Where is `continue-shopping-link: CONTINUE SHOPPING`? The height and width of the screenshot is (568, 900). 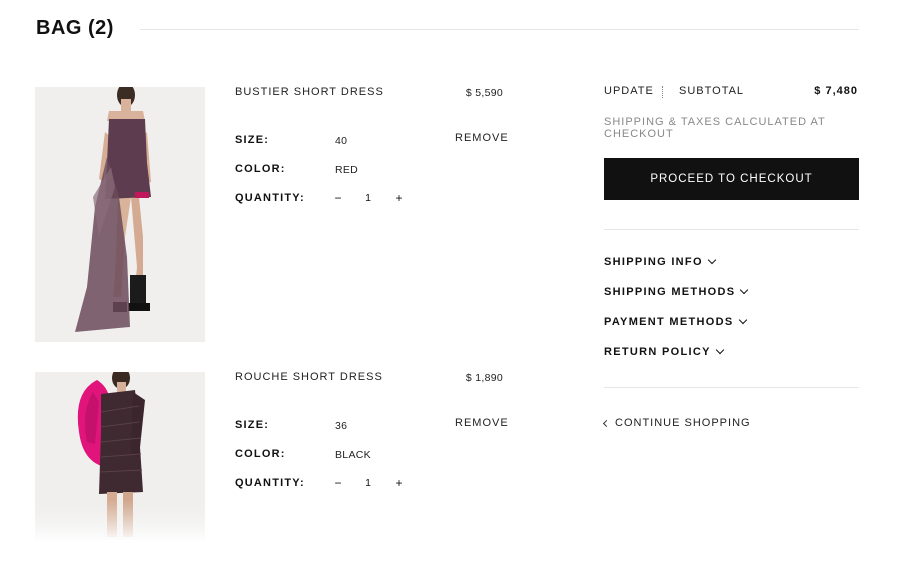 continue-shopping-link: CONTINUE SHOPPING is located at coordinates (676, 423).